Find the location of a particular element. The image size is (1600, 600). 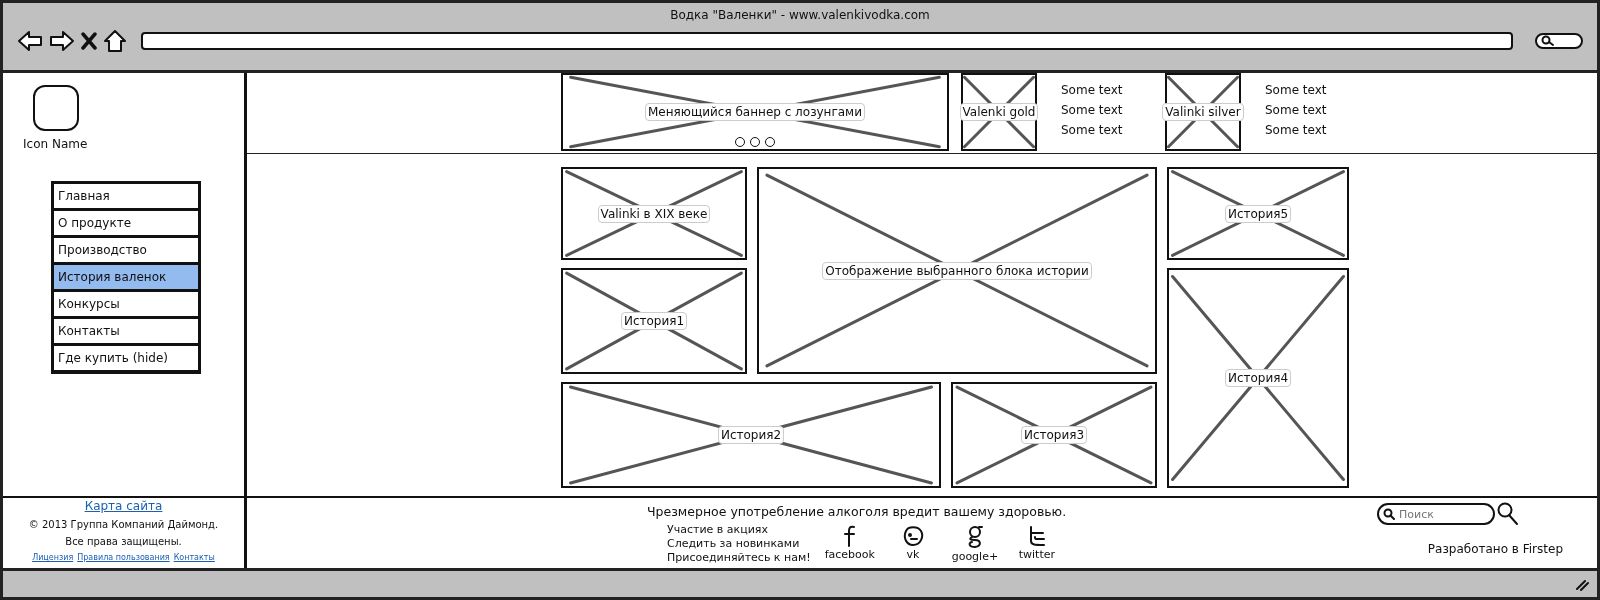

menu-item: История валенок is located at coordinates (126, 277).